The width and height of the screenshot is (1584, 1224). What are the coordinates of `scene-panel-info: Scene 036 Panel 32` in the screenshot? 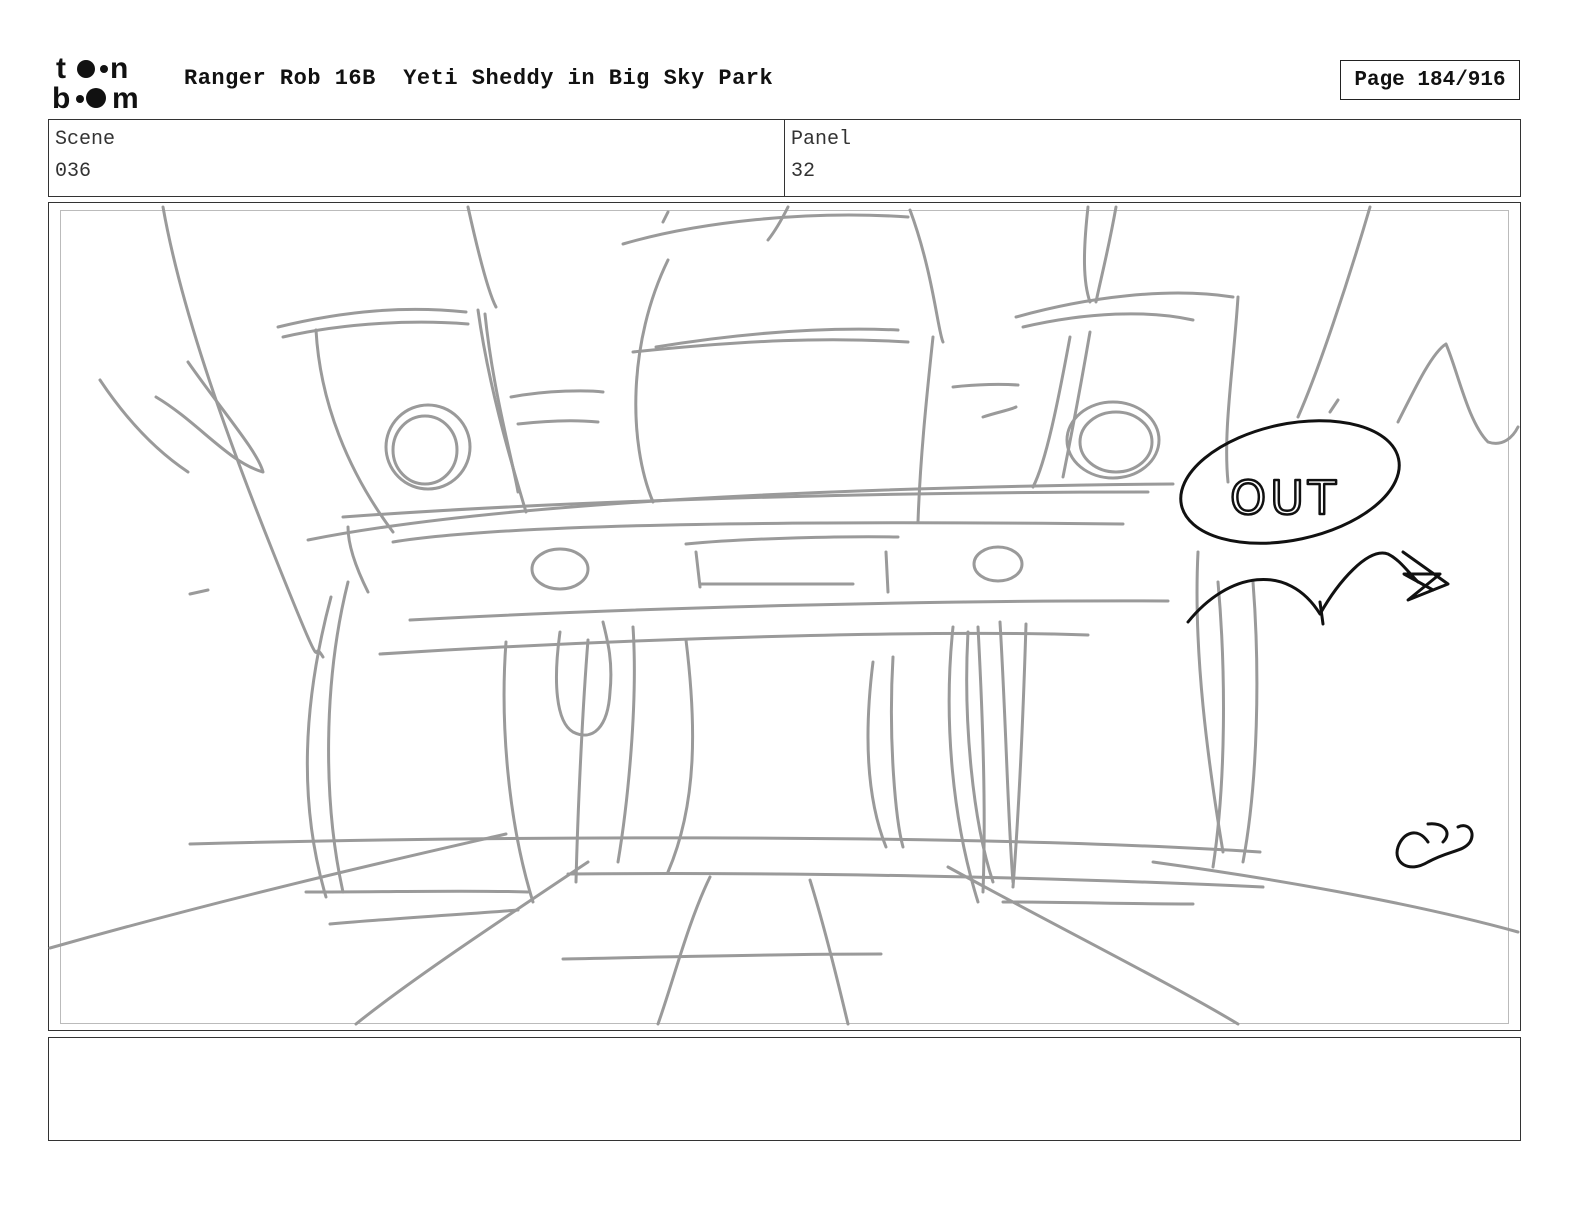 It's located at (784, 158).